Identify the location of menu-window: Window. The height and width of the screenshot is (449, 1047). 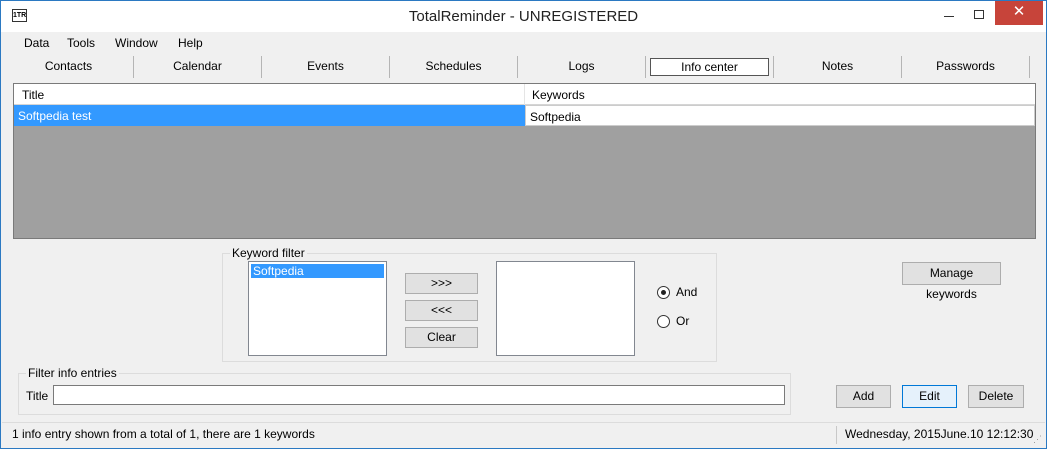
(136, 43).